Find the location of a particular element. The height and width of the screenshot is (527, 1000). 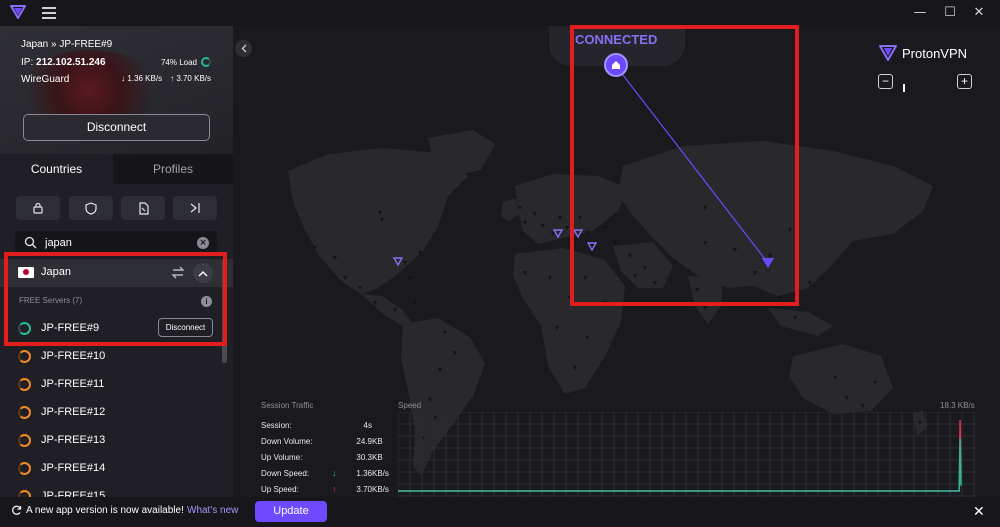

highlight-box-server is located at coordinates (115, 299).